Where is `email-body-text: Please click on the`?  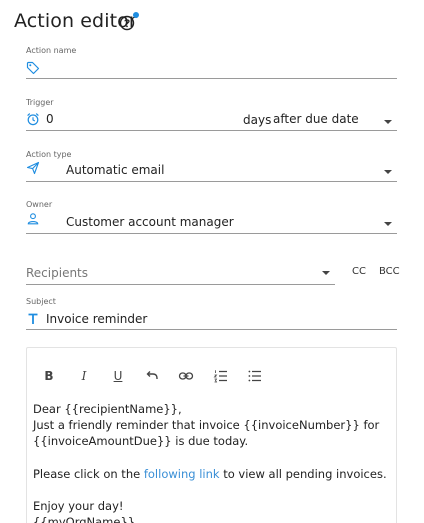
email-body-text: Please click on the is located at coordinates (88, 474).